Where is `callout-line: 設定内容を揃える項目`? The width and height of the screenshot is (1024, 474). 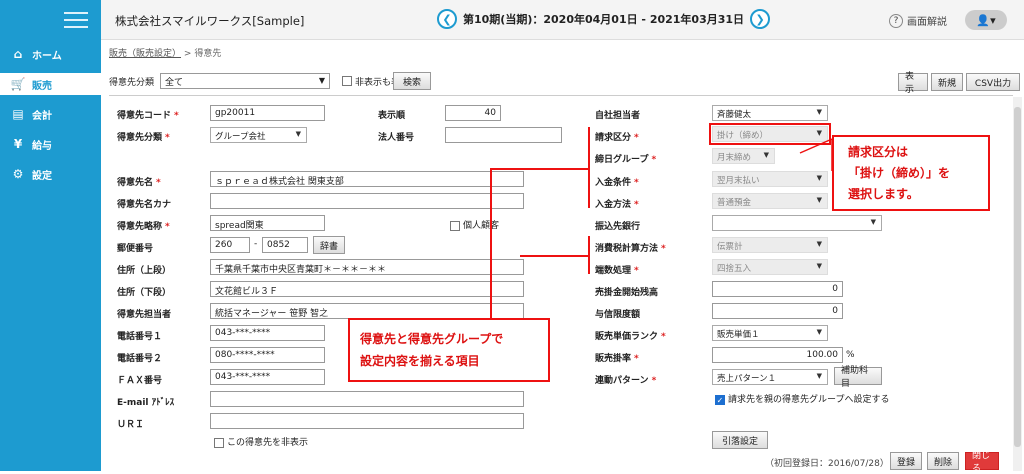 callout-line: 設定内容を揃える項目 is located at coordinates (420, 361).